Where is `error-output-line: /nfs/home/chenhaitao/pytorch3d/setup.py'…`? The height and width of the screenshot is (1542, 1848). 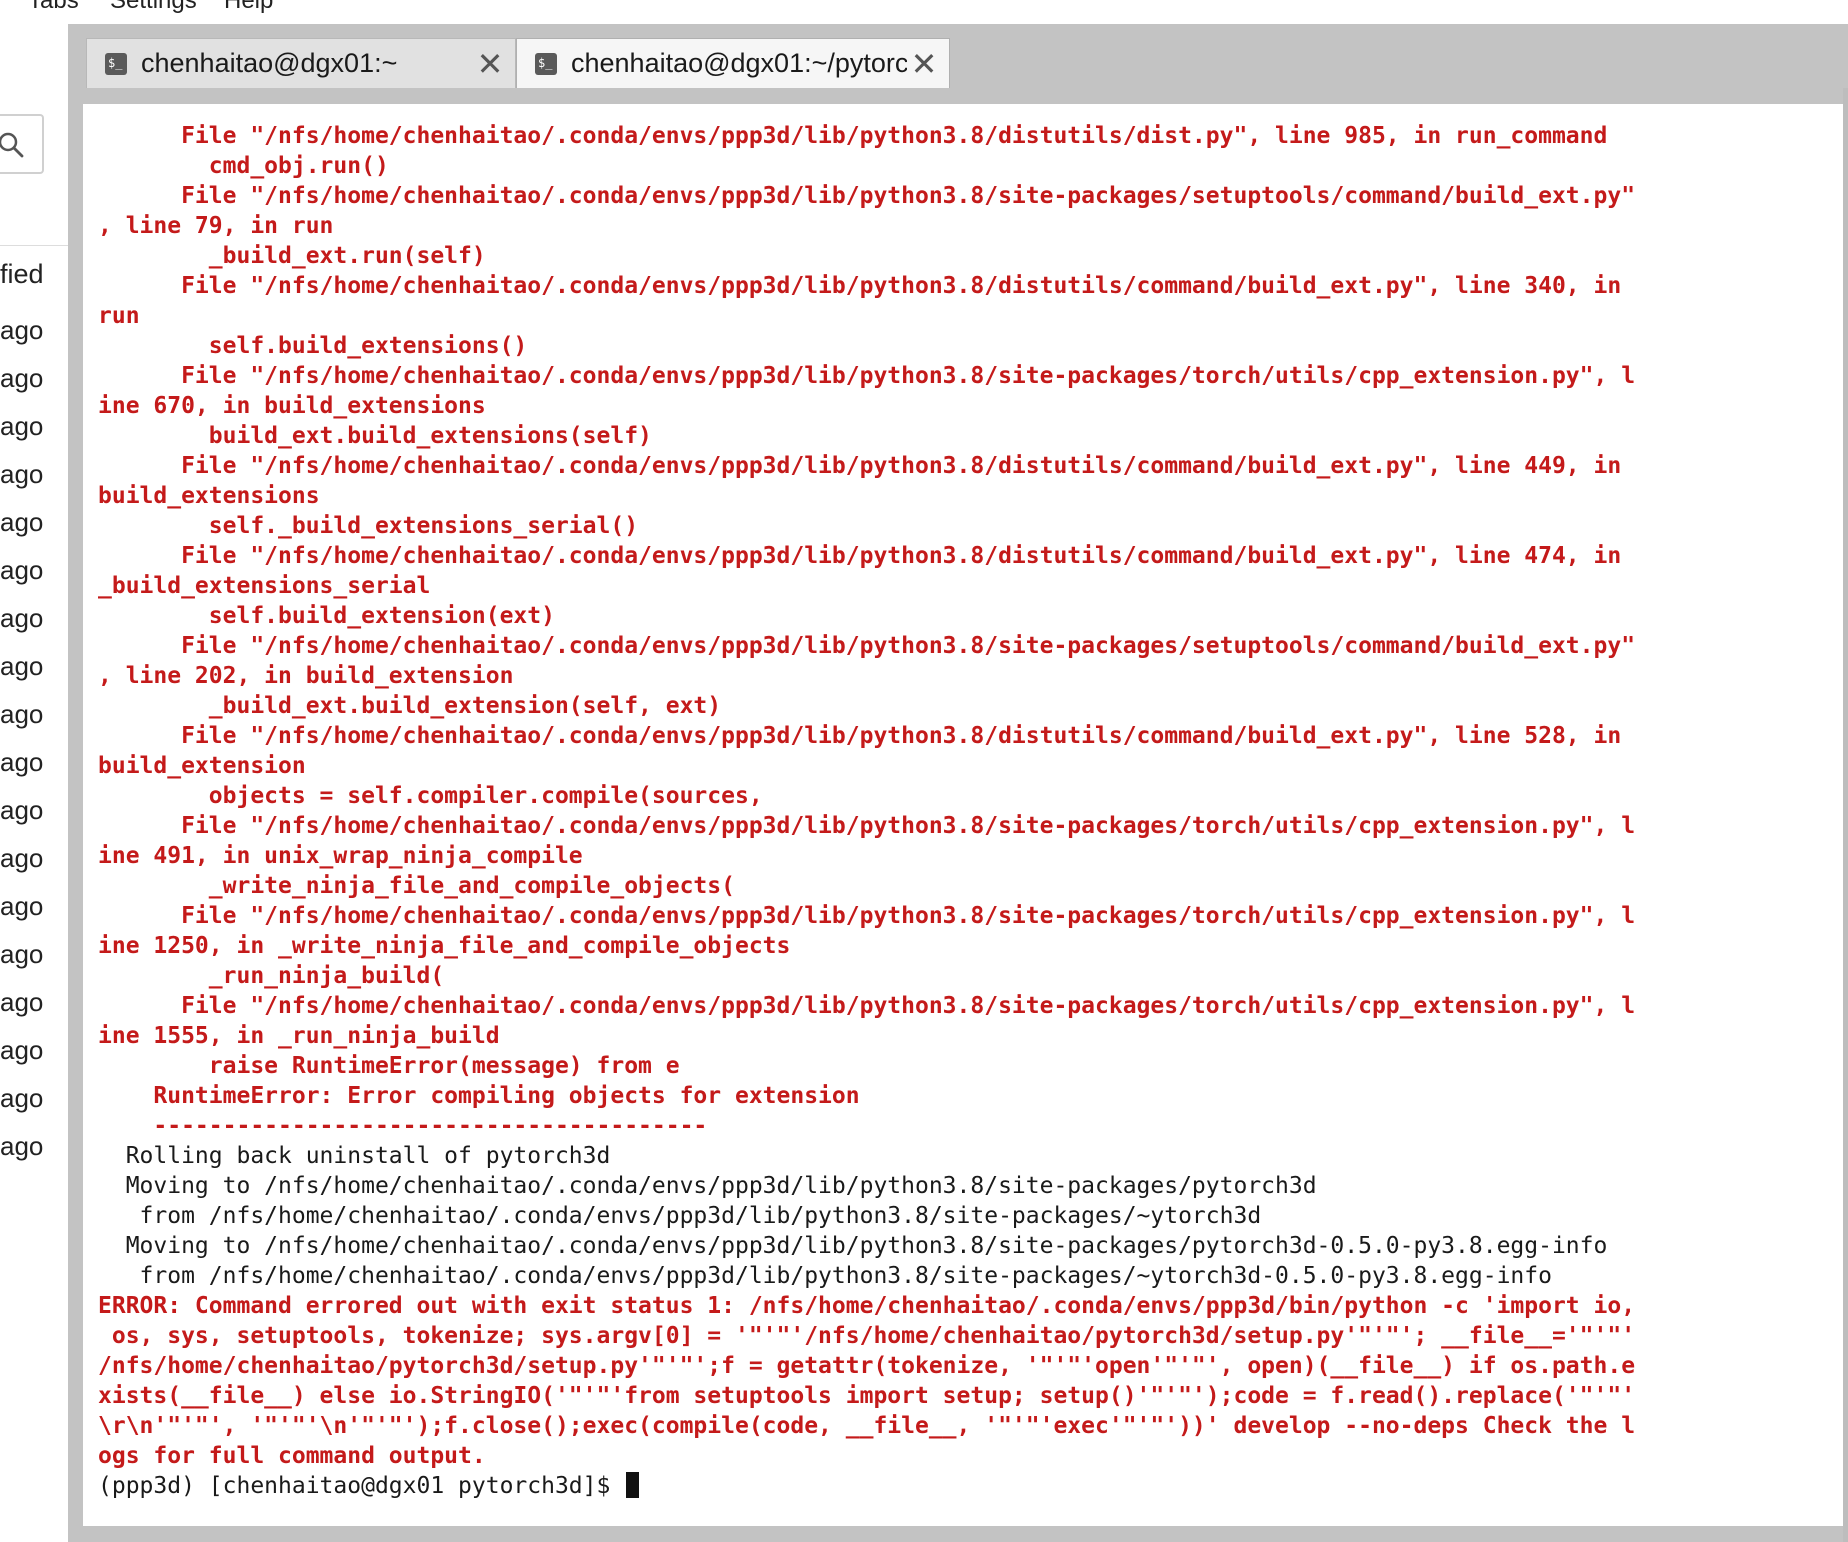
error-output-line: /nfs/home/chenhaitao/pytorch3d/setup.py'… is located at coordinates (867, 1366).